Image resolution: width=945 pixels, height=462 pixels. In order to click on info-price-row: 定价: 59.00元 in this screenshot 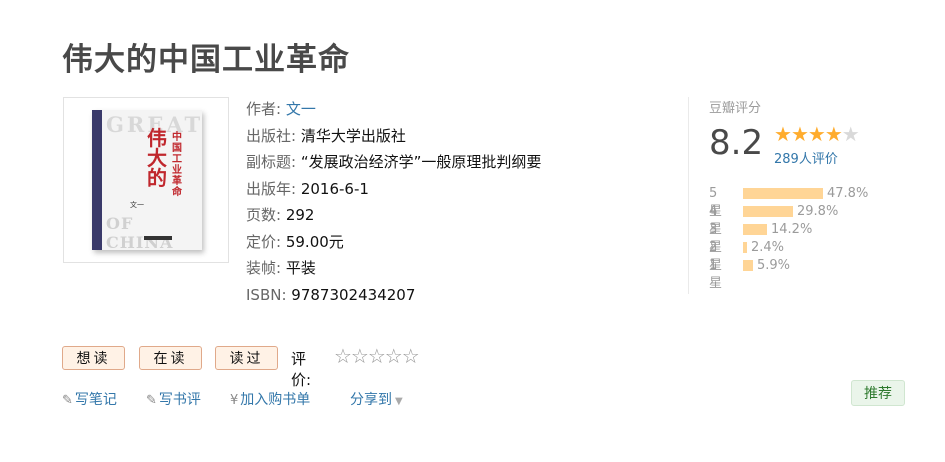, I will do `click(393, 242)`.